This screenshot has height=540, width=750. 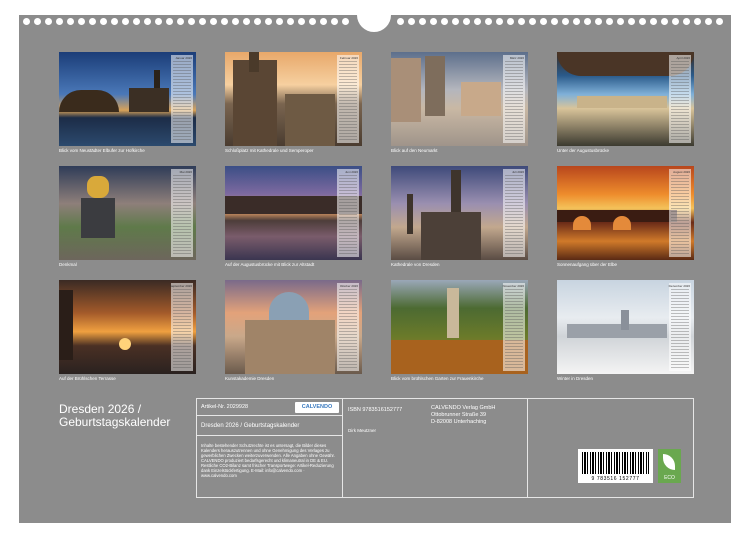 I want to click on month-tile-juli: Juli 2026 Kathedrale von Dresden, so click(x=459, y=216).